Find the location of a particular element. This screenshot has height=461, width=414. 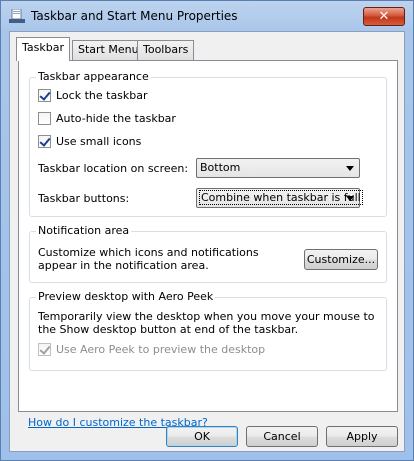

tab-label: Start Menu is located at coordinates (108, 49).